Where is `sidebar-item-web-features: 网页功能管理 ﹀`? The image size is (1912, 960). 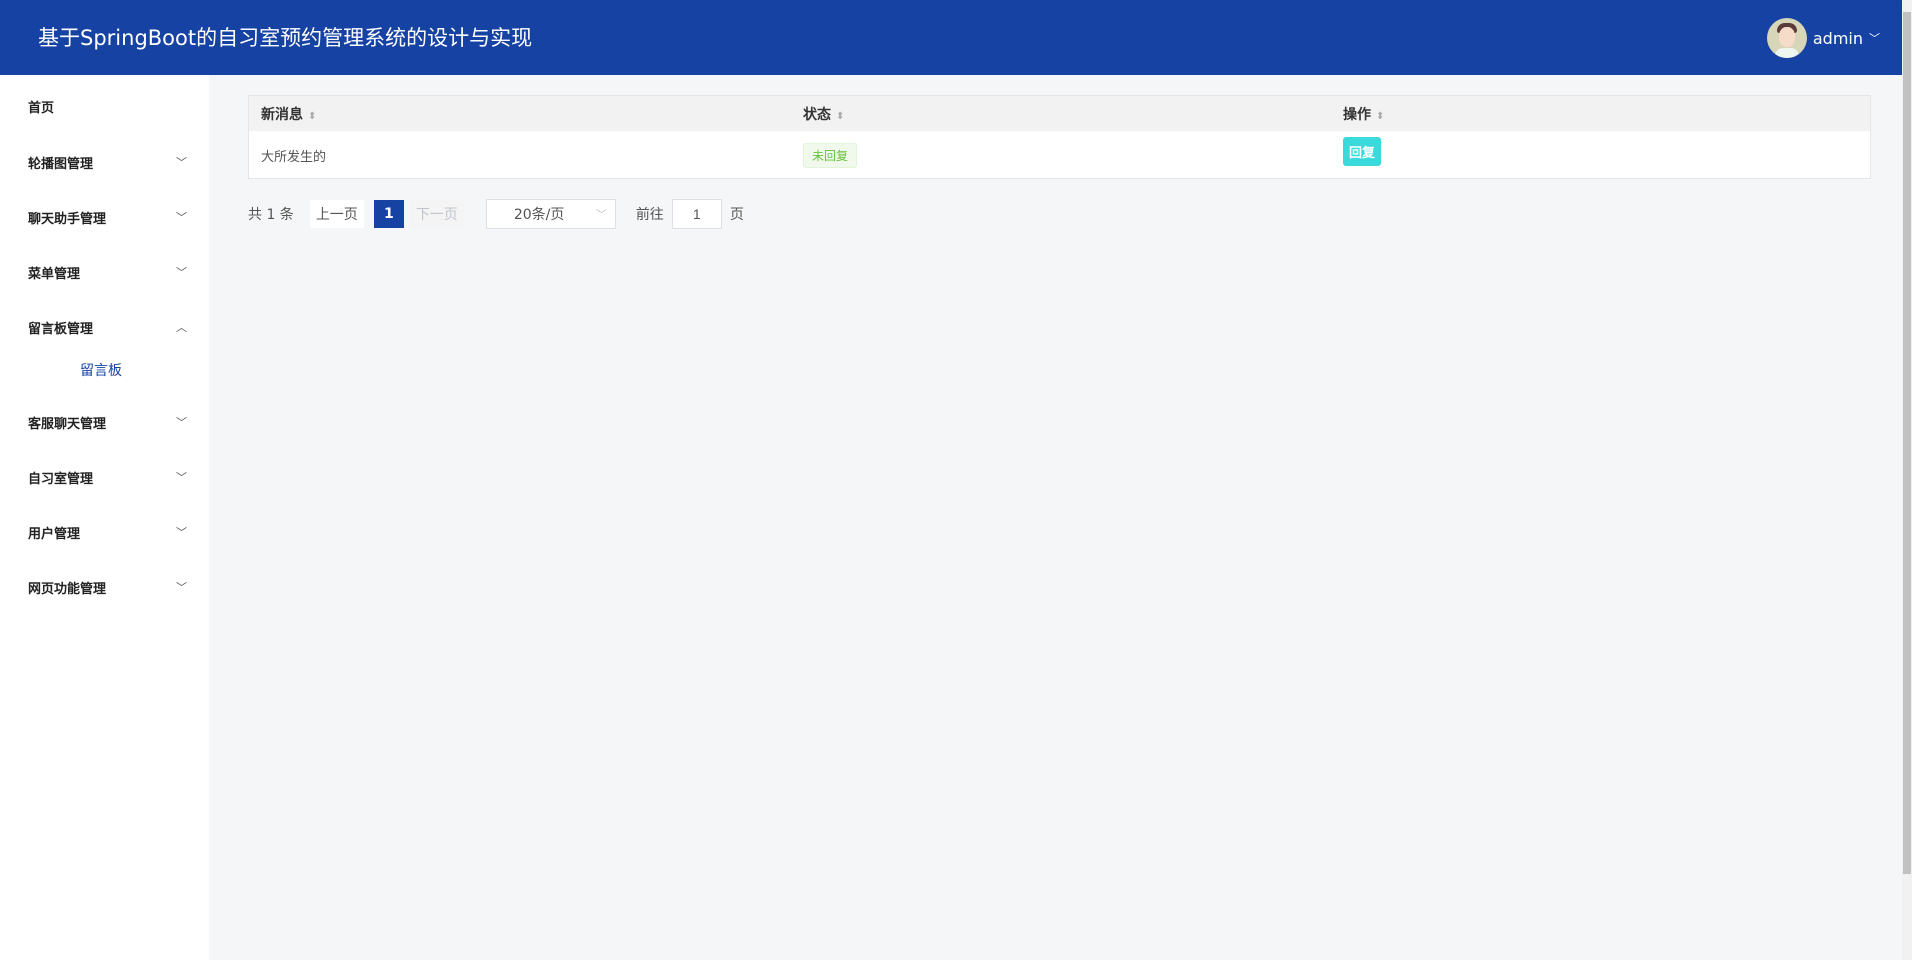 sidebar-item-web-features: 网页功能管理 ﹀ is located at coordinates (104, 587).